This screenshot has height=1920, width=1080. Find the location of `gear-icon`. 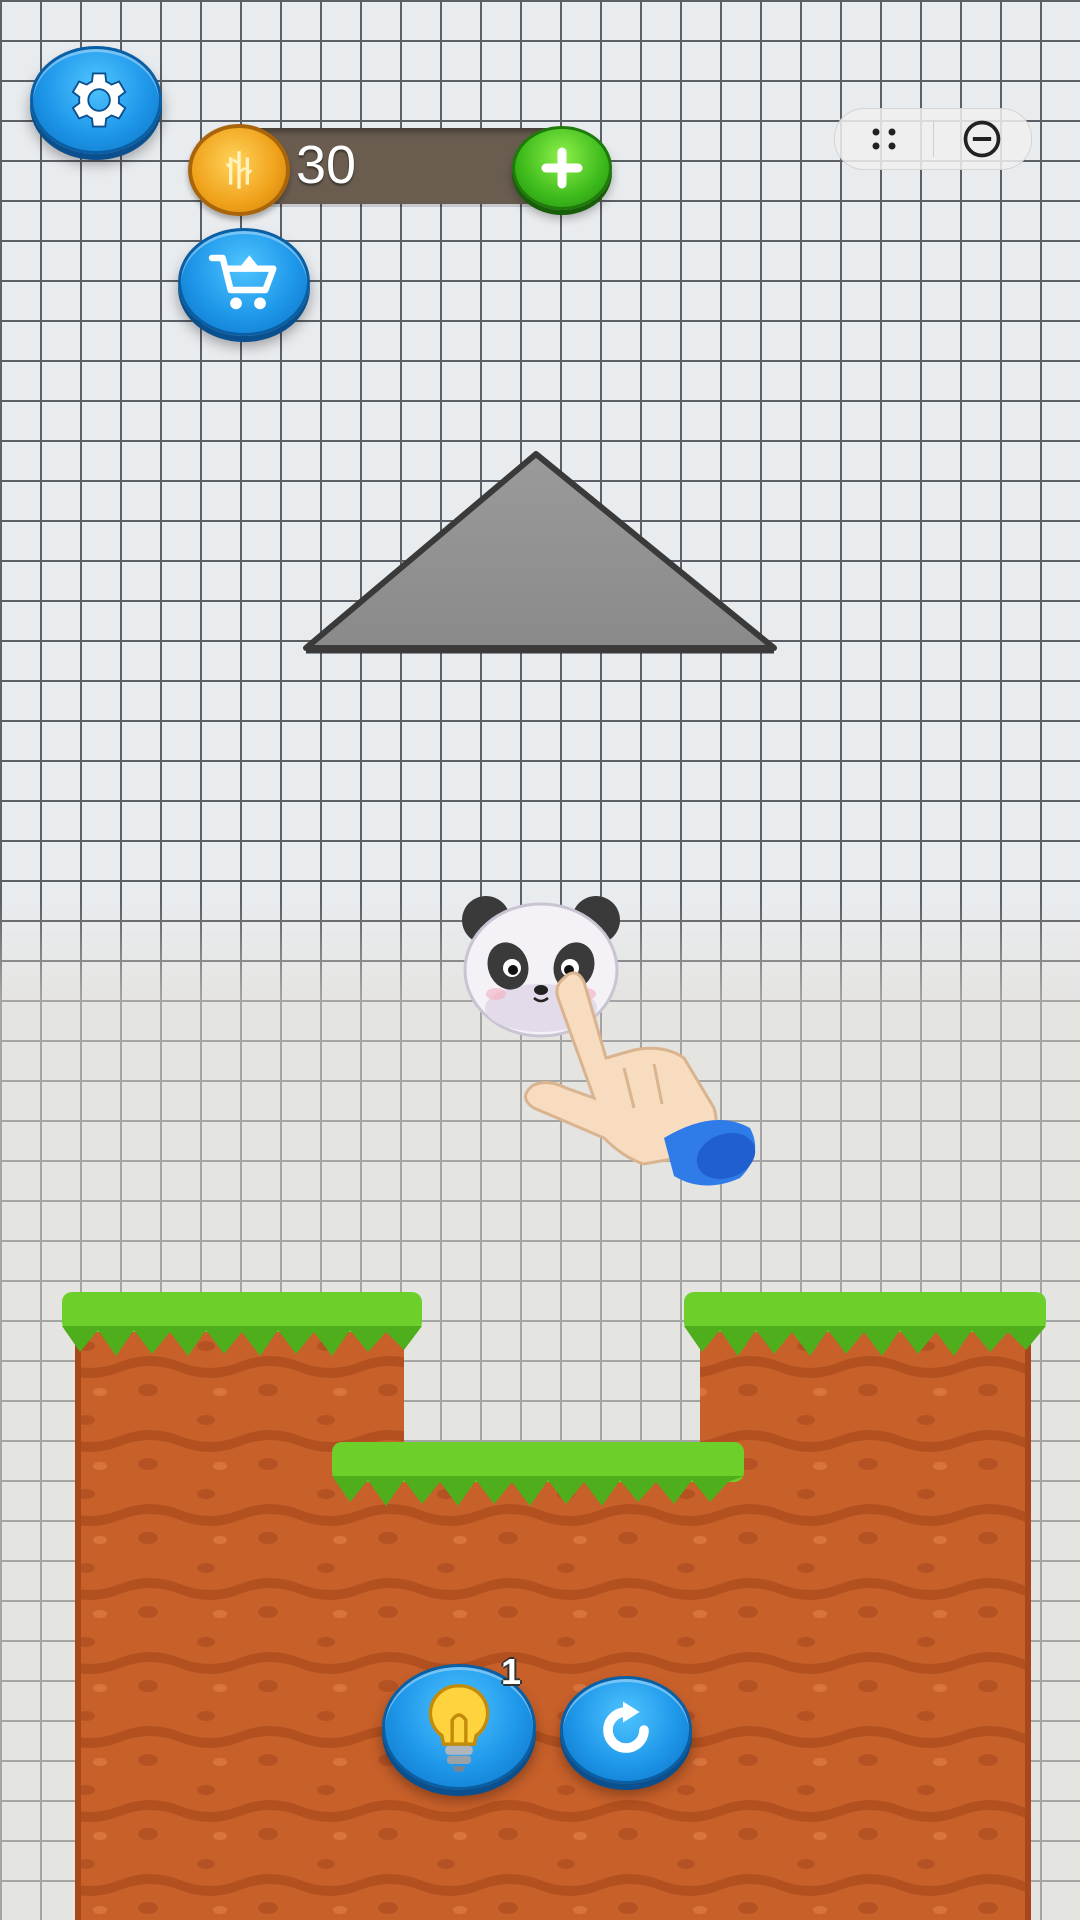

gear-icon is located at coordinates (99, 100).